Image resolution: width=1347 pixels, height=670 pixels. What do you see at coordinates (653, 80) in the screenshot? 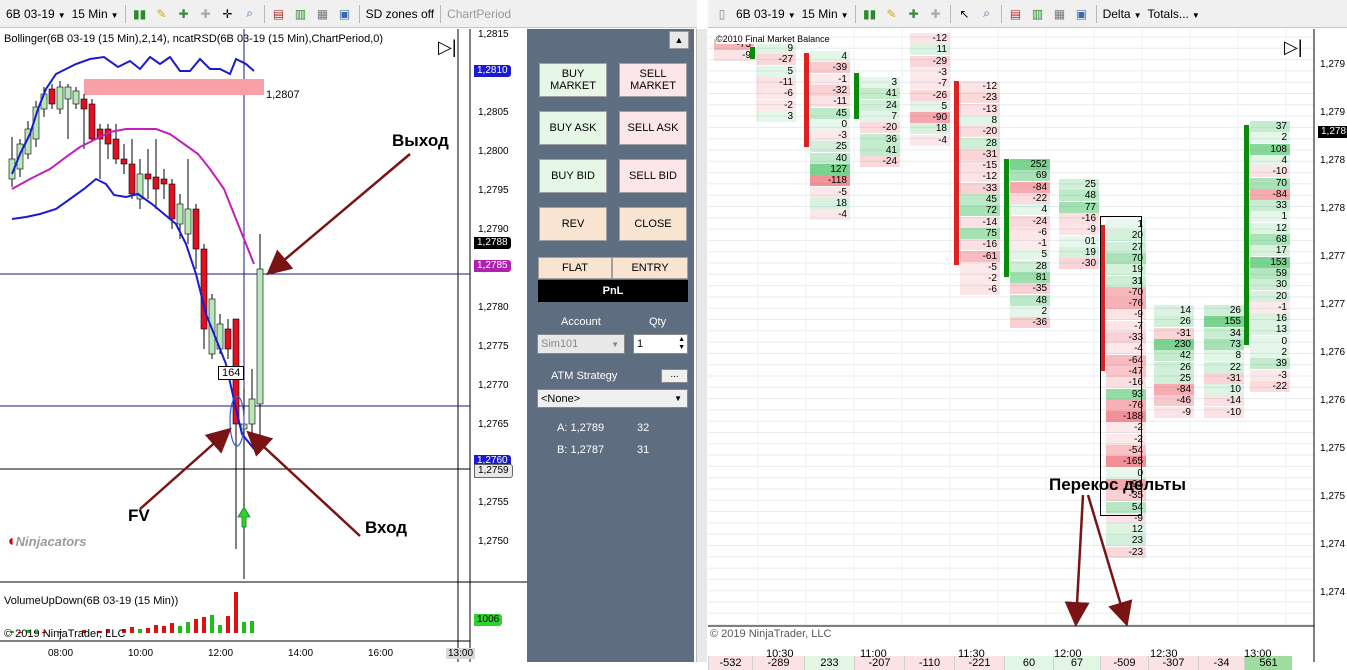
I see `sell-market-button: SELL MARKET` at bounding box center [653, 80].